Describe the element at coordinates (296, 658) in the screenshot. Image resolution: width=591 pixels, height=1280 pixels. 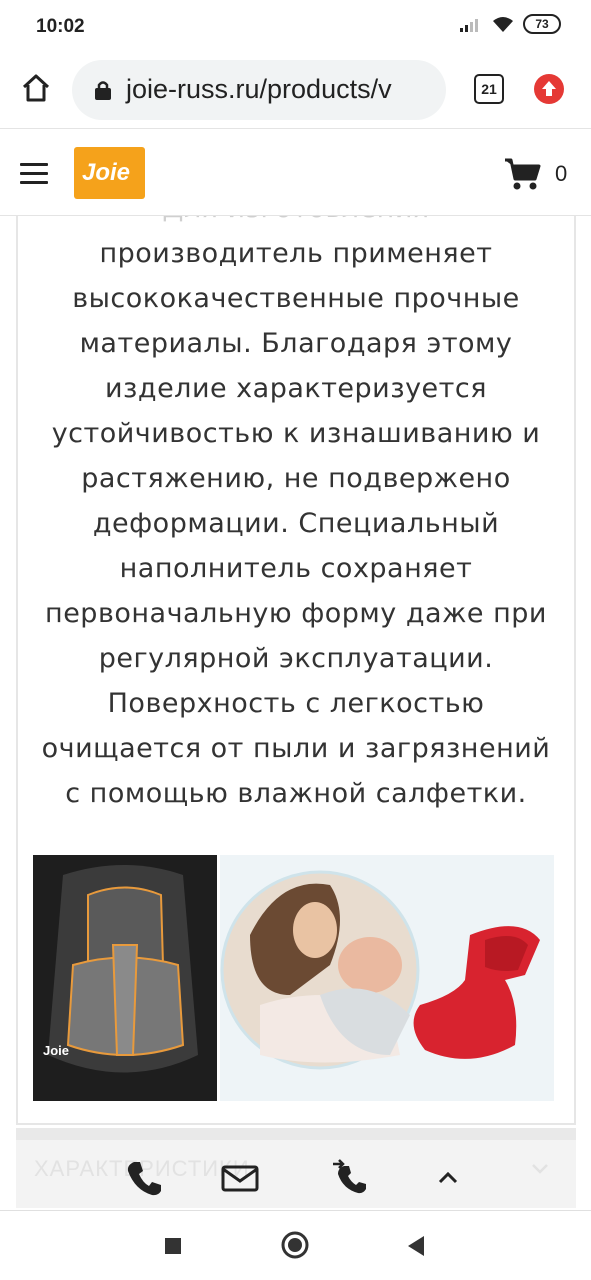
I see `description-line: регулярной эксплуатации.` at that location.